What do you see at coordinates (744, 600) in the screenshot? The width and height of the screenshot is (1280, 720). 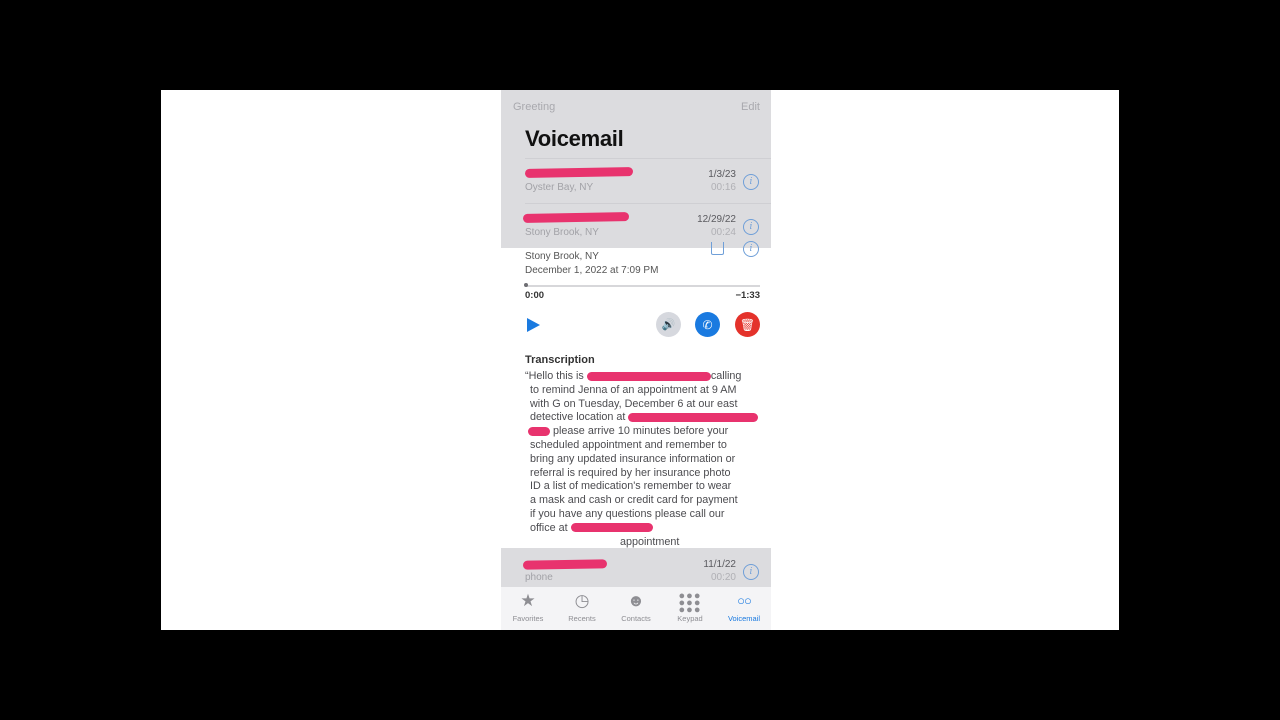 I see `voicemail-icon: ○○` at bounding box center [744, 600].